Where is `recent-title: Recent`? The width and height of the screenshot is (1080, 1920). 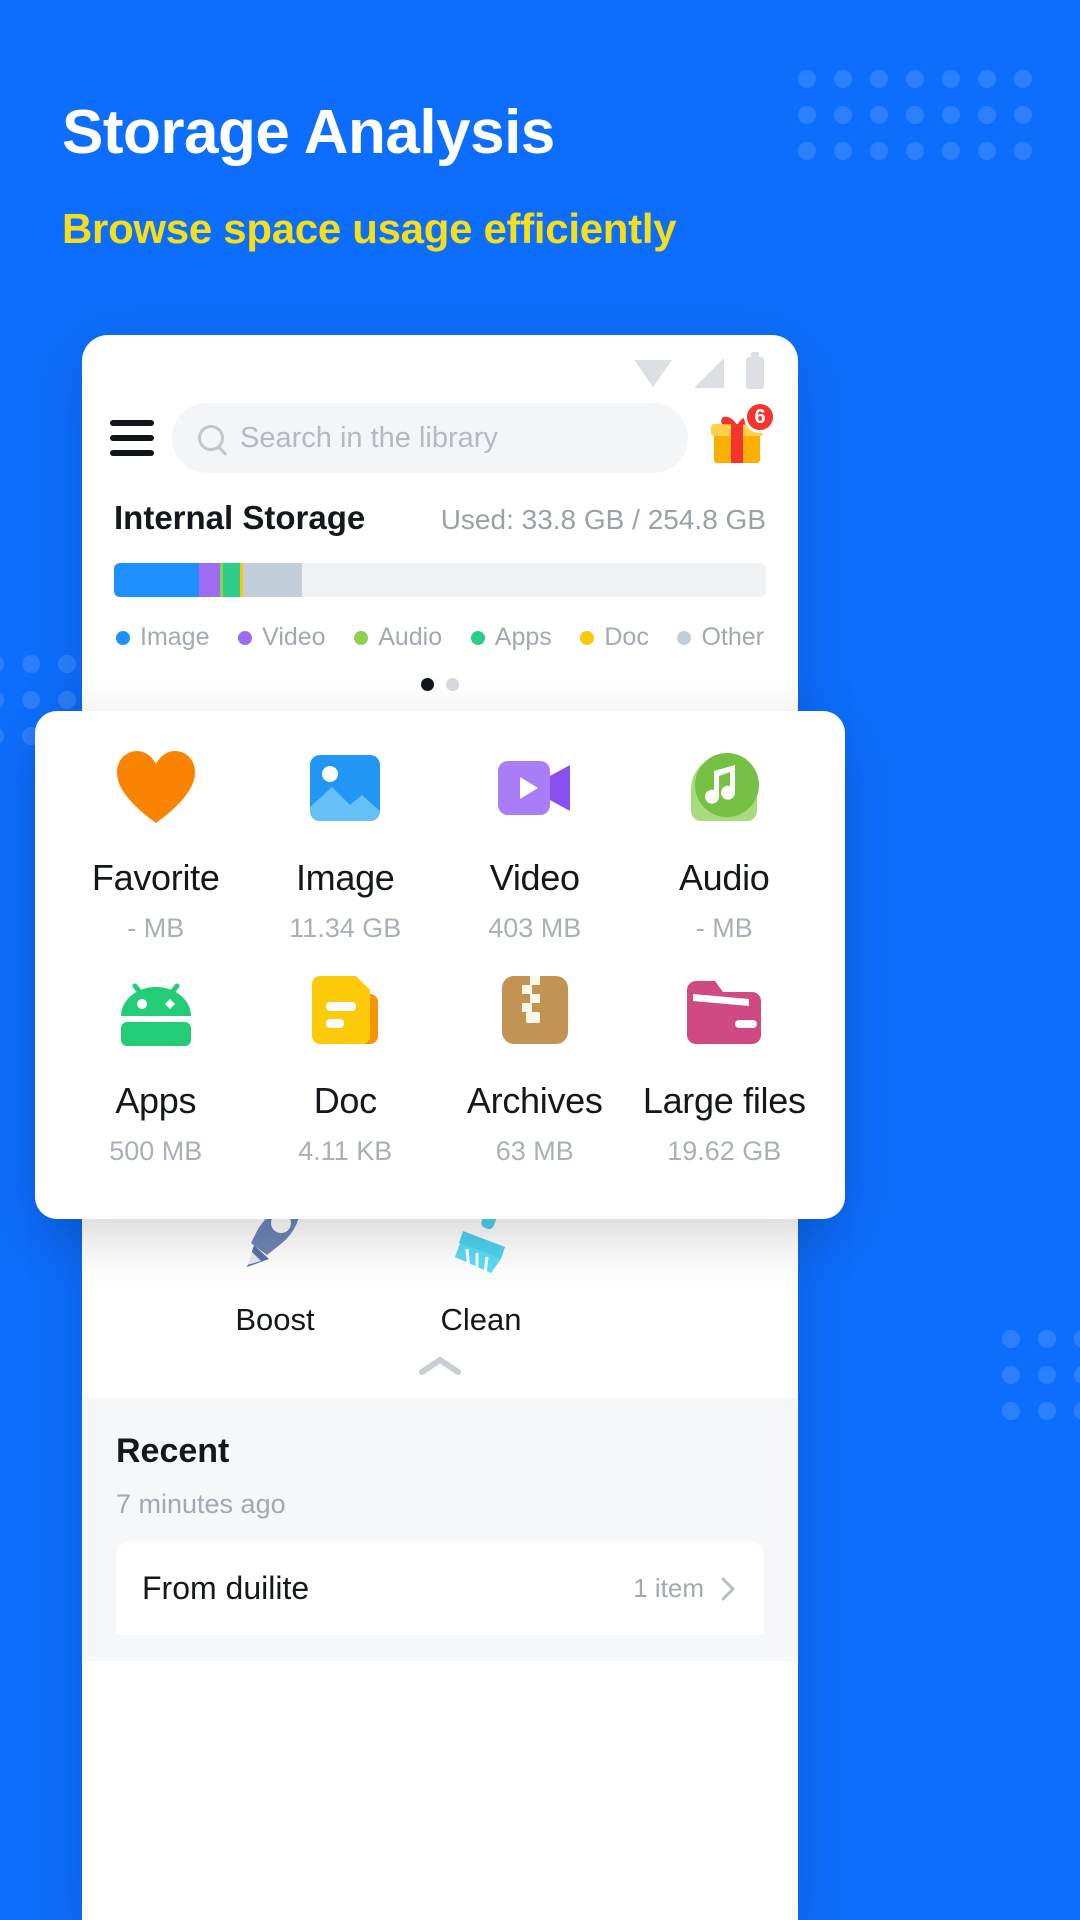
recent-title: Recent is located at coordinates (173, 1451).